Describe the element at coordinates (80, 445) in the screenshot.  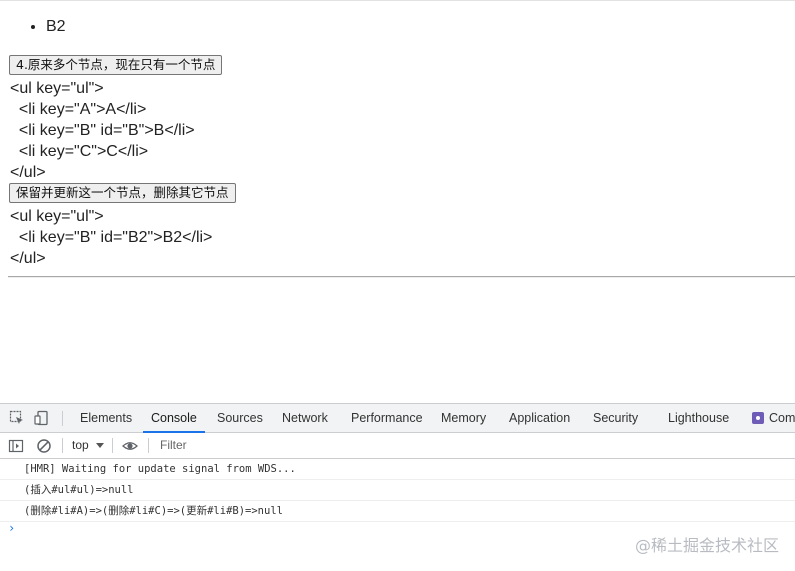
I see `context-selector: top` at that location.